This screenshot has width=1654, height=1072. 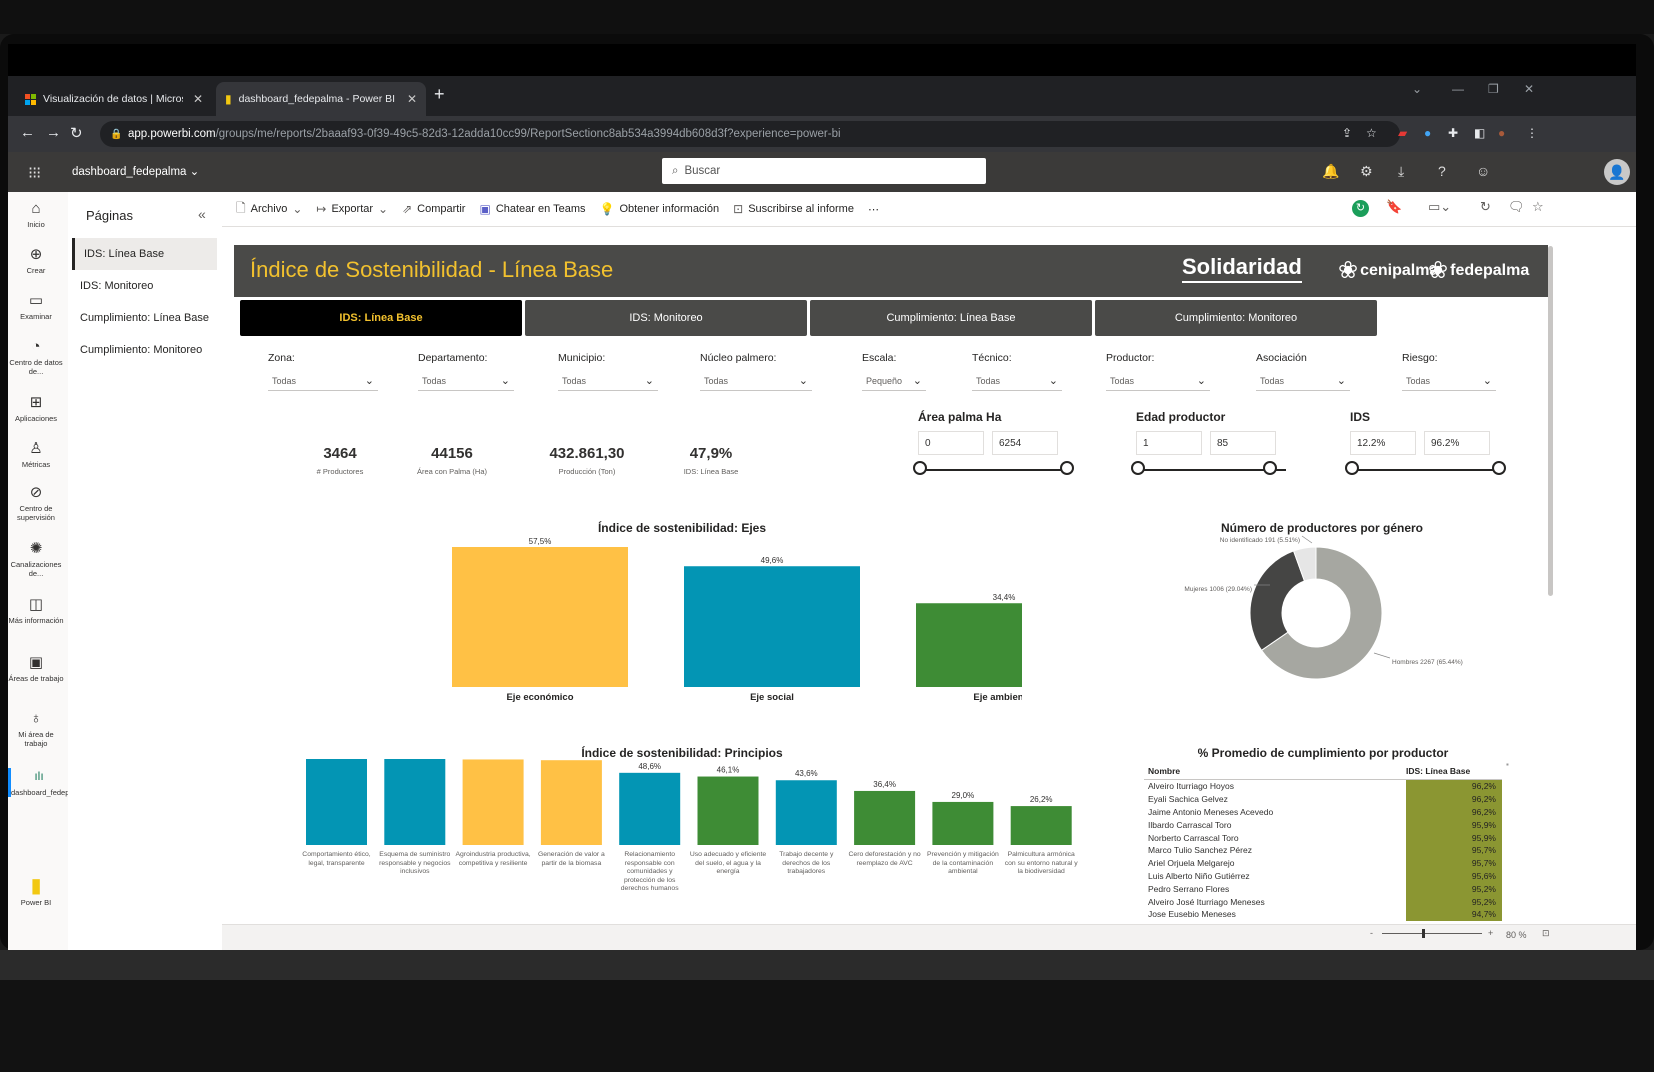 I want to click on user-avatar: 👤, so click(x=1617, y=172).